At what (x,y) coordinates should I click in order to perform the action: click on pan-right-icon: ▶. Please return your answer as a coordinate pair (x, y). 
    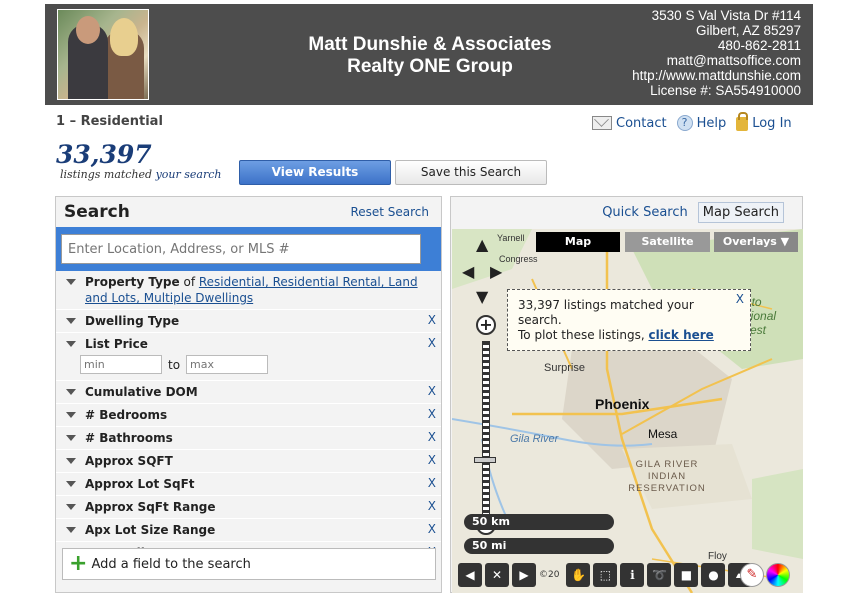
    Looking at the image, I should click on (496, 271).